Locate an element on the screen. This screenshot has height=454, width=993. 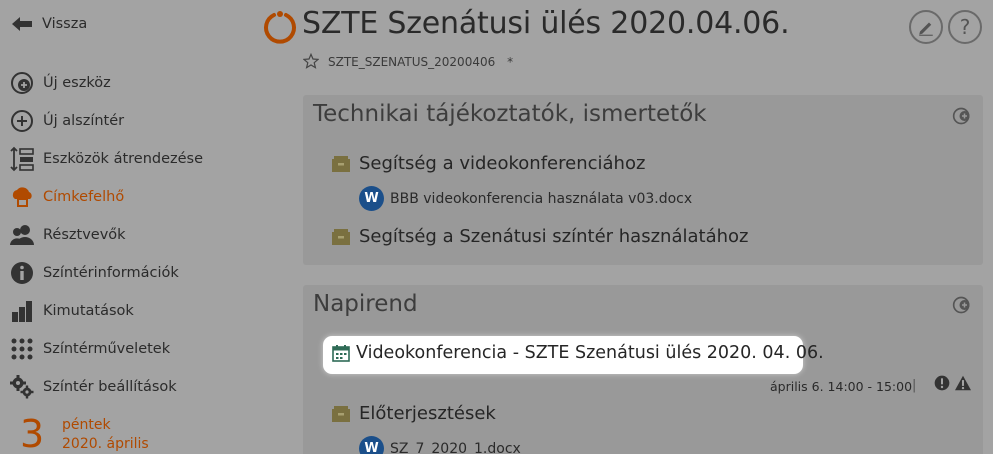
folder-item: Segítség a videokonferenciához is located at coordinates (488, 163).